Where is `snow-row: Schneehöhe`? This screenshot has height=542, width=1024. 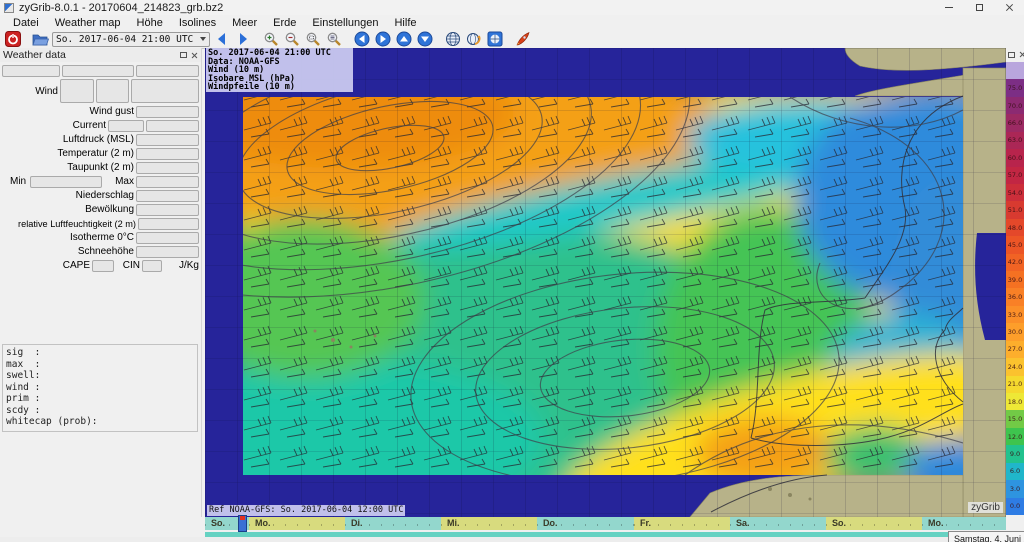
snow-row: Schneehöhe is located at coordinates (100, 251).